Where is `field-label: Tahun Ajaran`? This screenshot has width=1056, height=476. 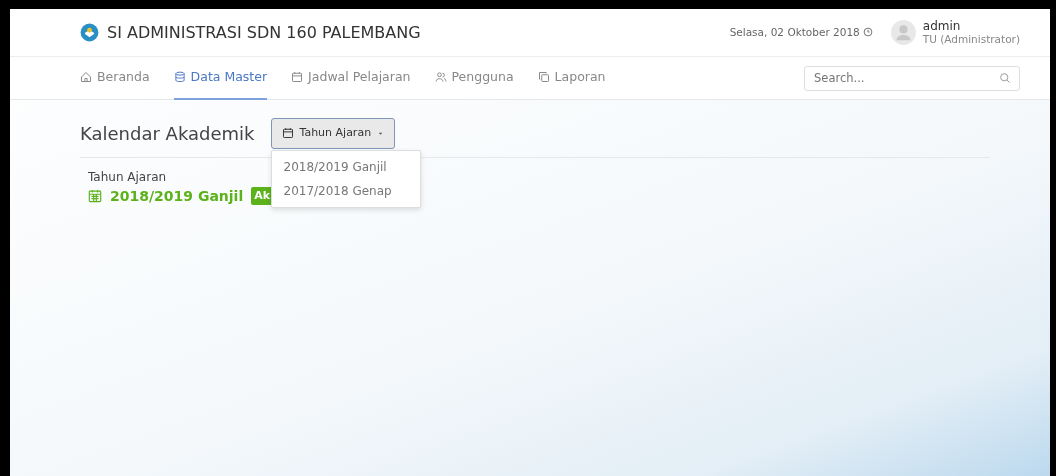 field-label: Tahun Ajaran is located at coordinates (127, 177).